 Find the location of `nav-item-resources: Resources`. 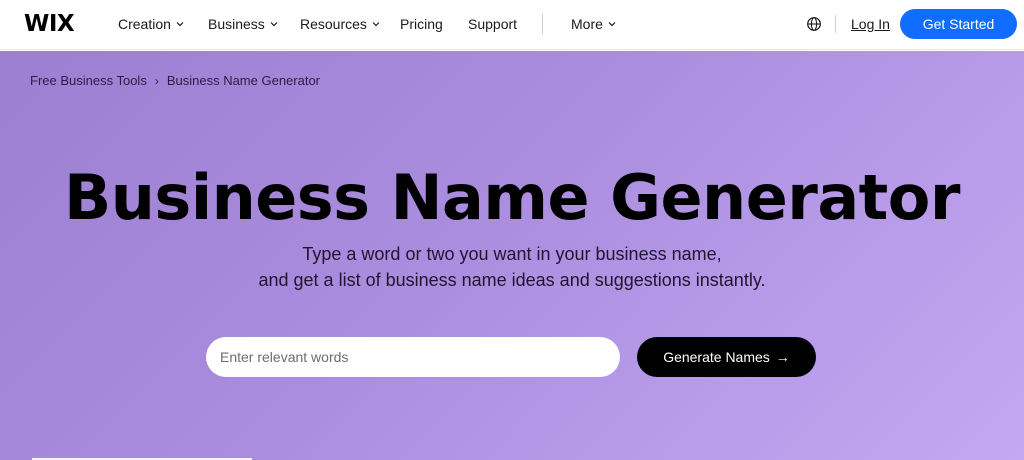

nav-item-resources: Resources is located at coordinates (340, 24).